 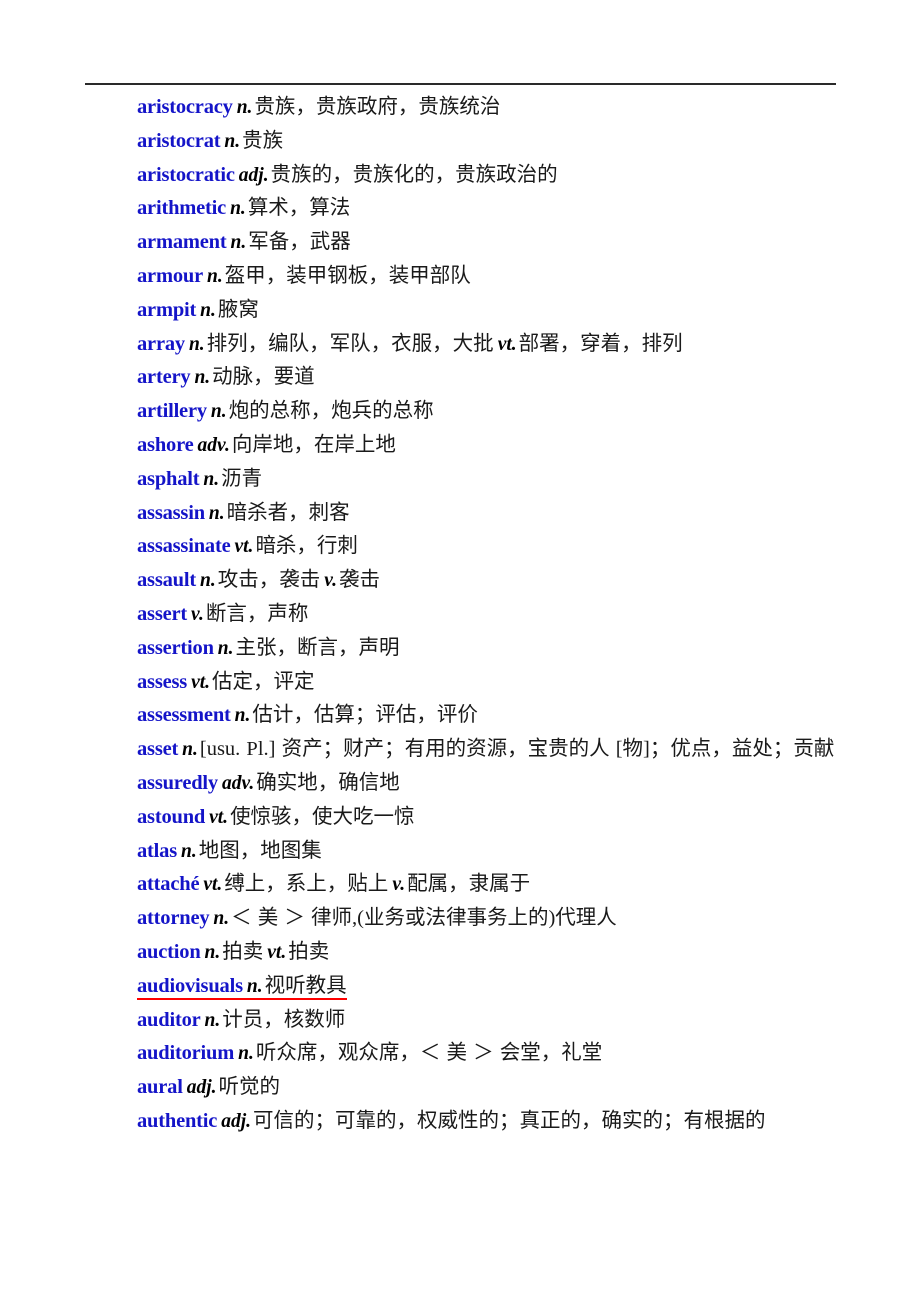 What do you see at coordinates (171, 512) in the screenshot?
I see `entry-headword: assassin` at bounding box center [171, 512].